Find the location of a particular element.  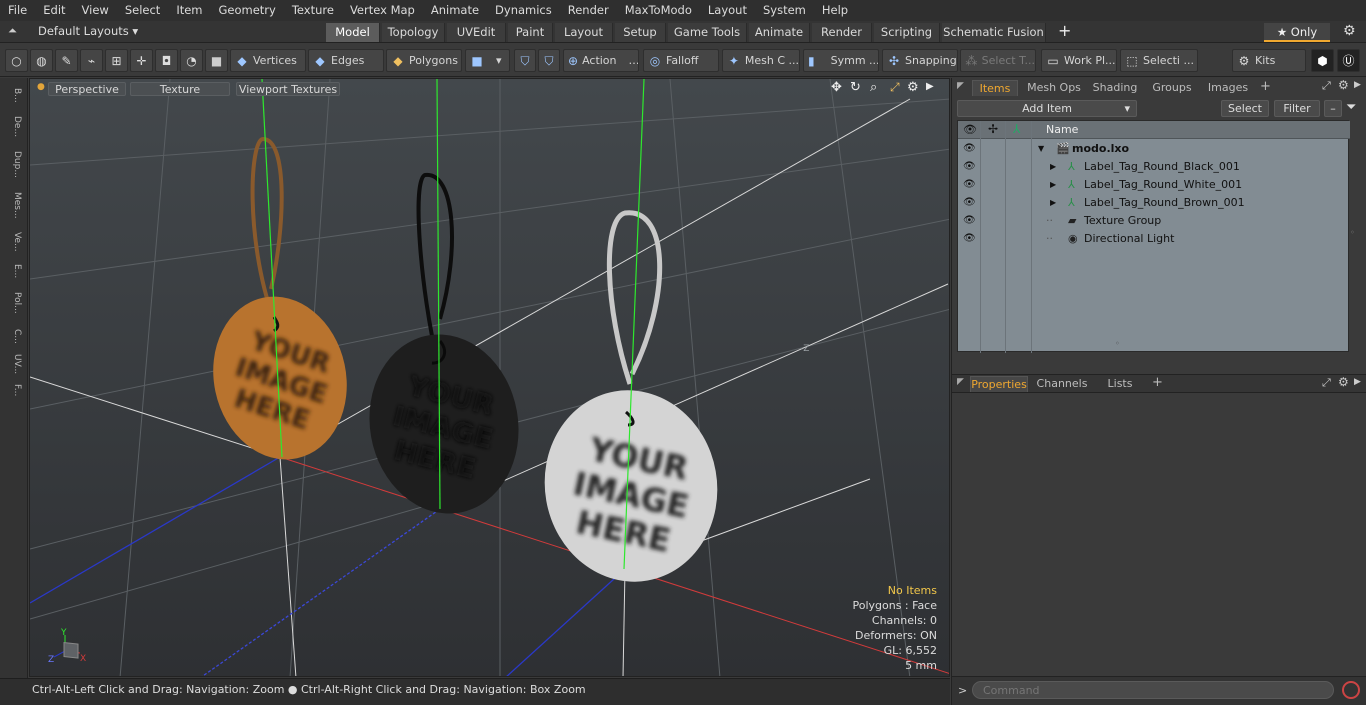

panel-arrow-icon: ▶ is located at coordinates (1357, 85).